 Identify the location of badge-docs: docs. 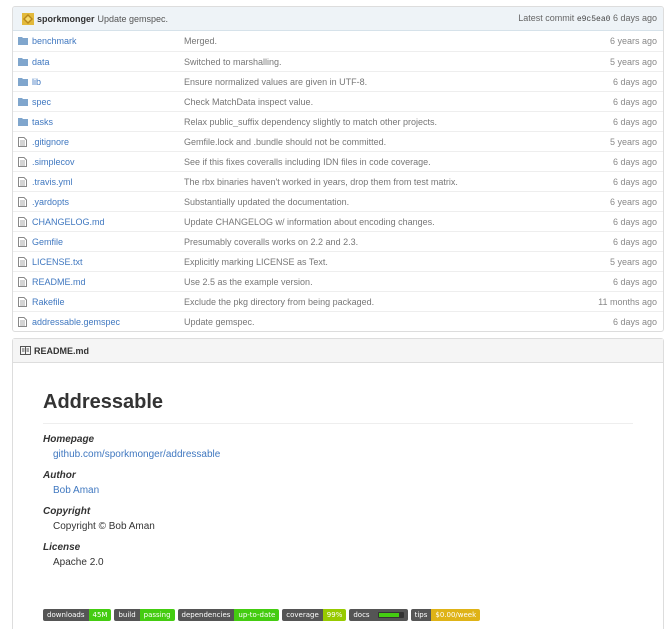
(378, 615).